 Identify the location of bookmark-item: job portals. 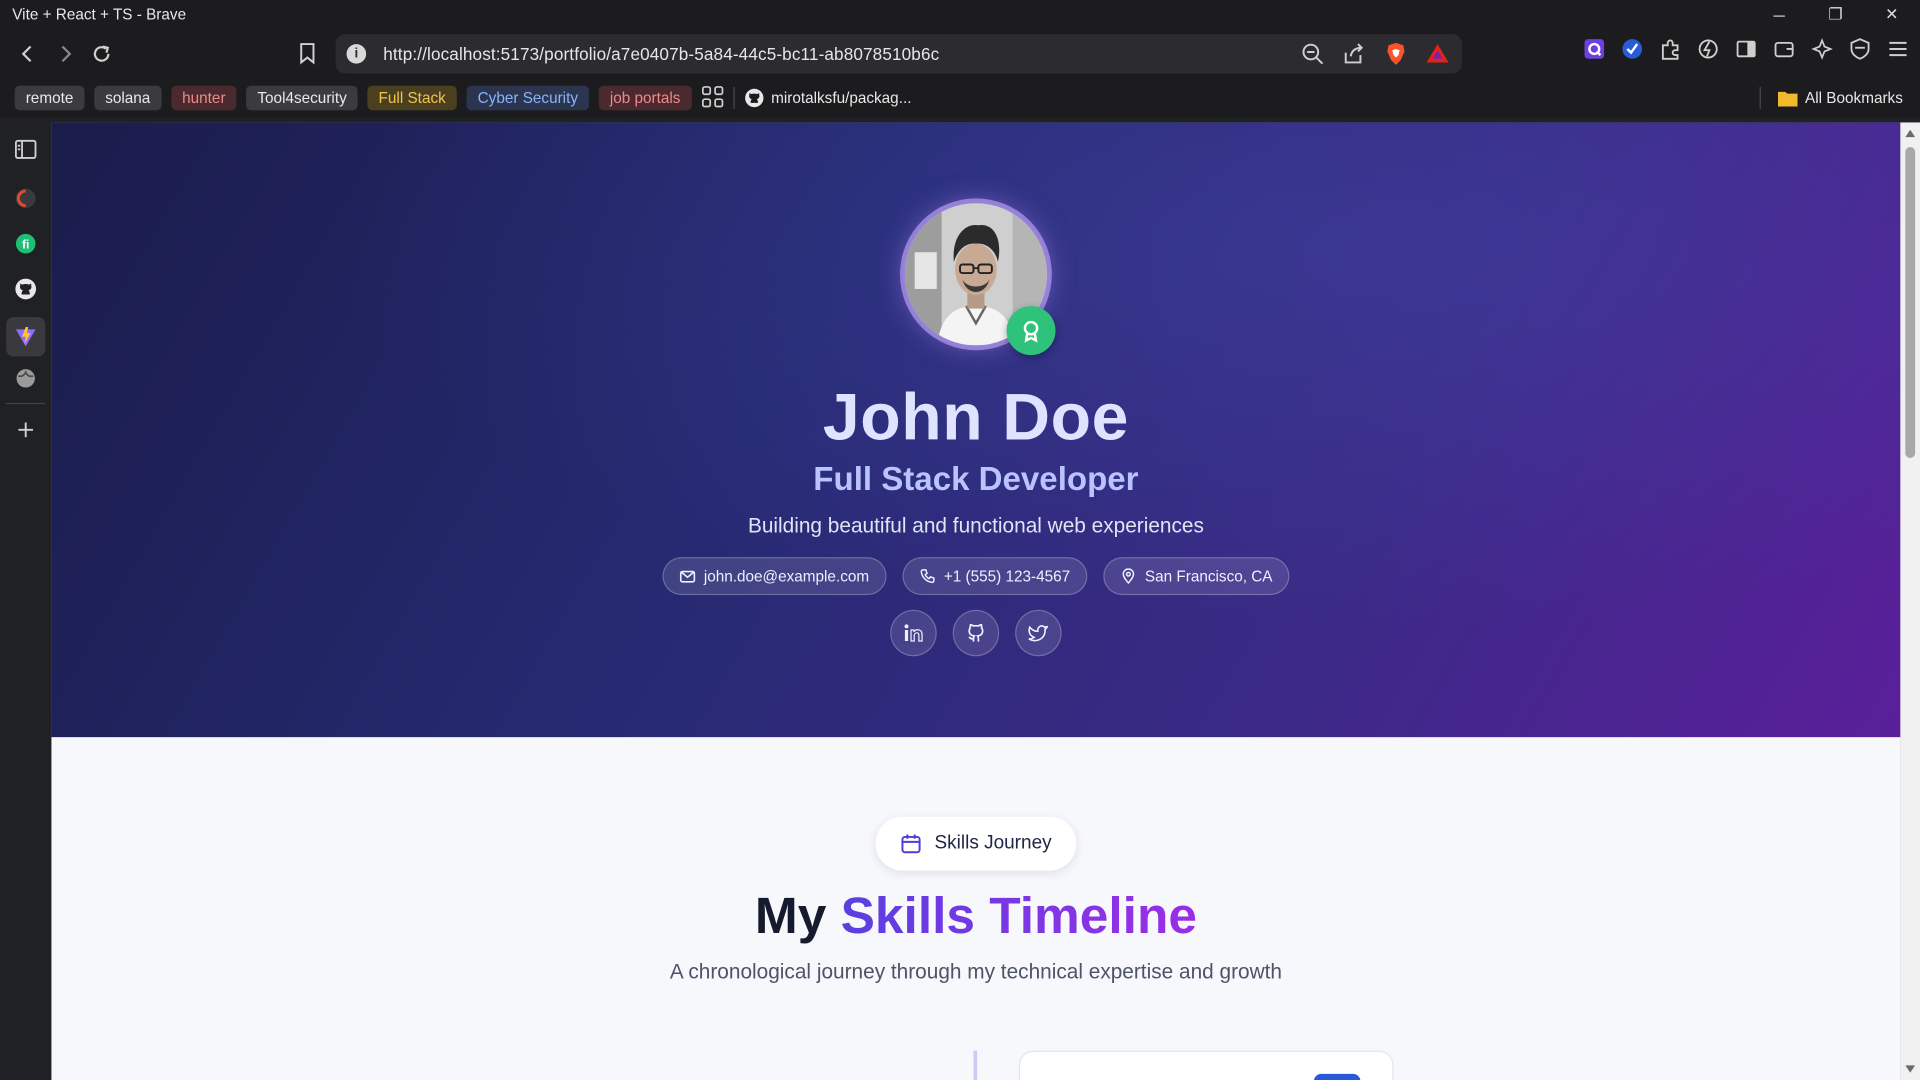
(645, 98).